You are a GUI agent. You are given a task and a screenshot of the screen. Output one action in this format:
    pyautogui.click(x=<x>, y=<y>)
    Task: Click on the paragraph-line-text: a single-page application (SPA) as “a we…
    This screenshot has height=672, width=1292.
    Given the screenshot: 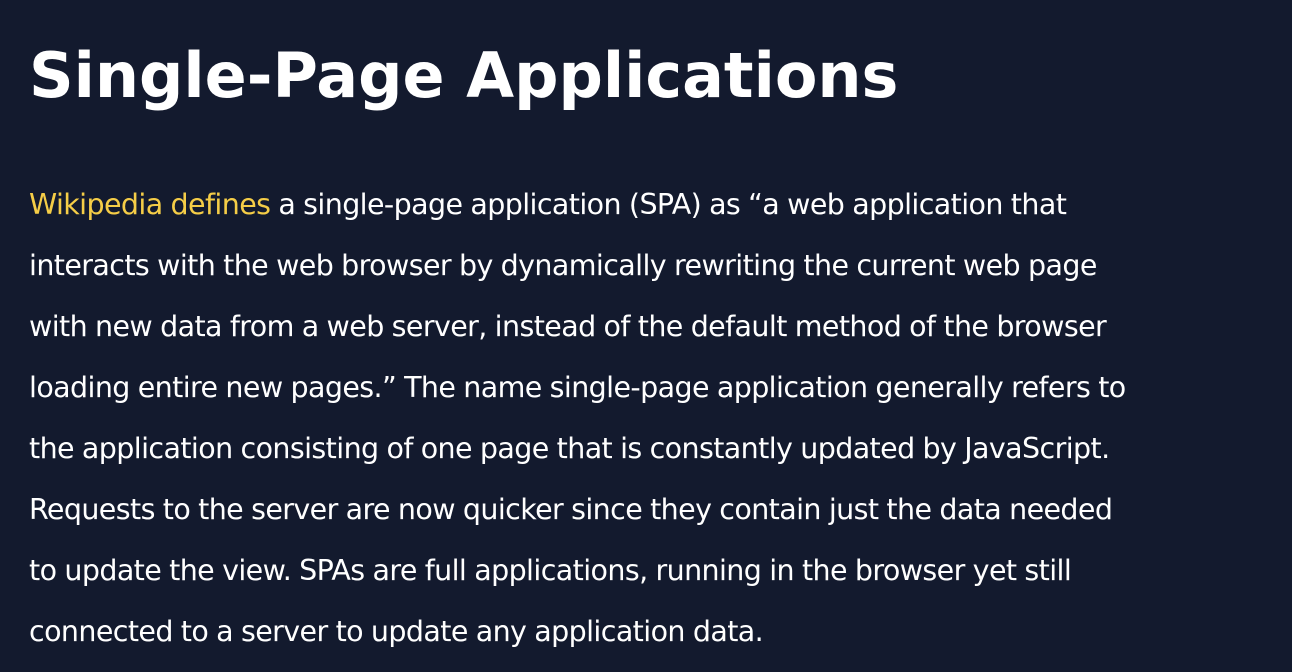 What is the action you would take?
    pyautogui.click(x=668, y=204)
    